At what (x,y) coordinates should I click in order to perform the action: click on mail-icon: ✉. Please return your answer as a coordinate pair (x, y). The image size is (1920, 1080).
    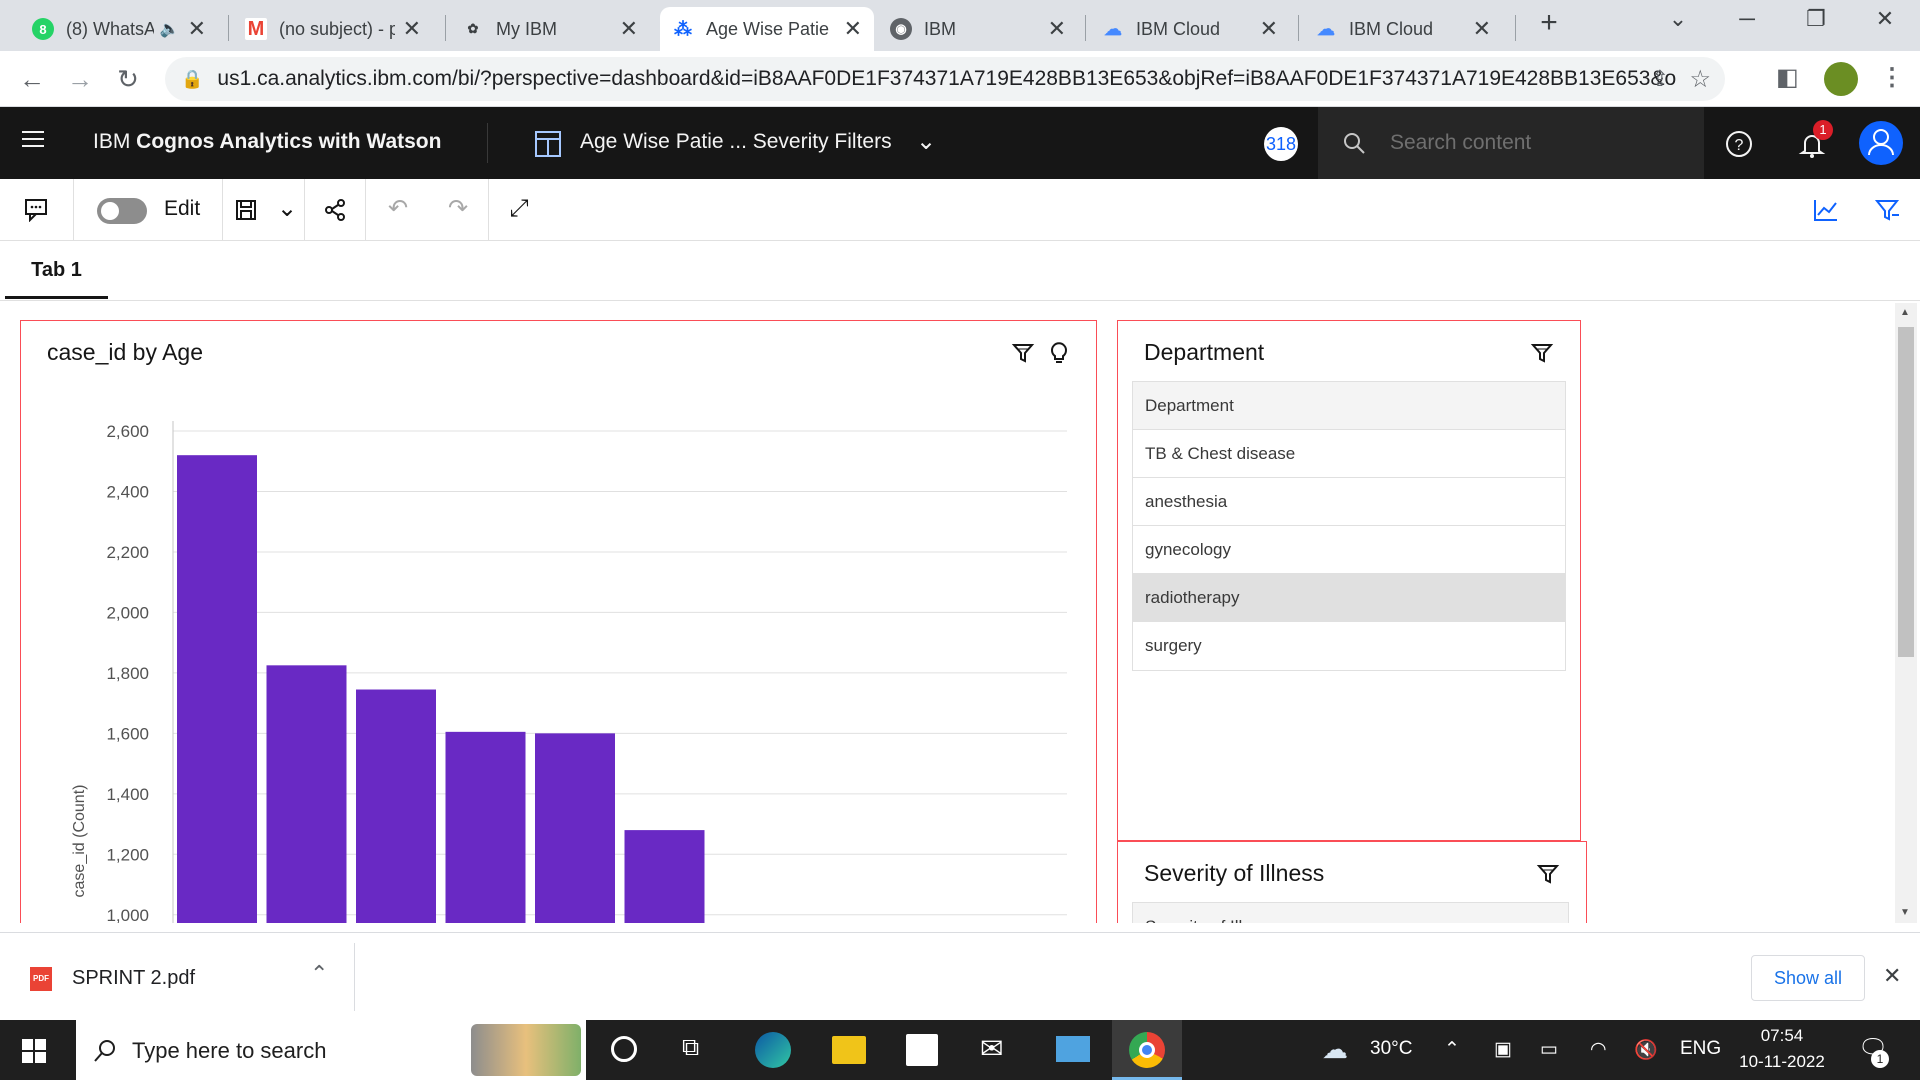
    Looking at the image, I should click on (991, 1048).